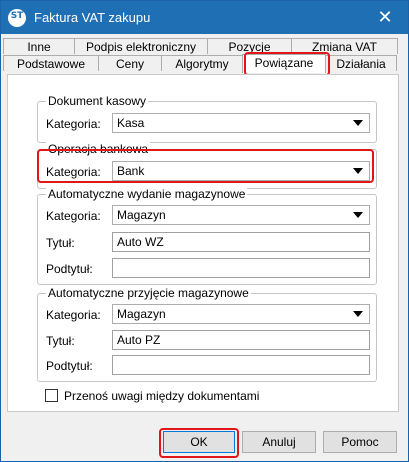 This screenshot has height=462, width=409. Describe the element at coordinates (241, 242) in the screenshot. I see `wydanie-title-input: Auto WZ` at that location.